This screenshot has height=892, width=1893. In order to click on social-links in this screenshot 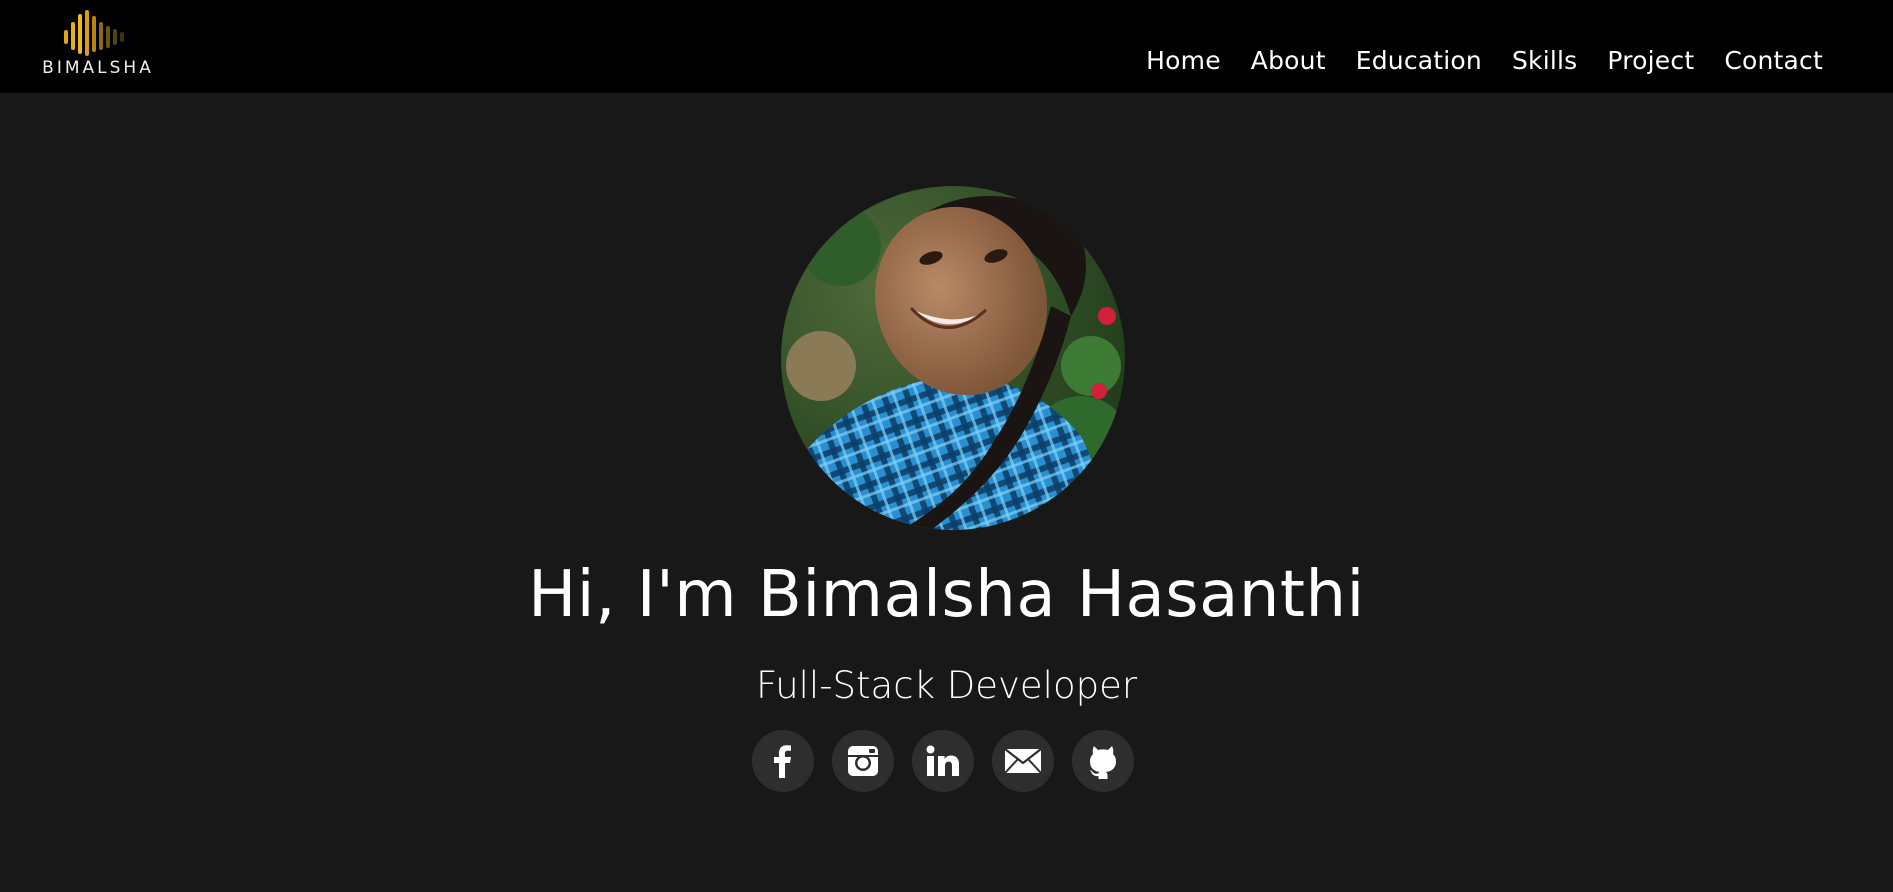, I will do `click(943, 761)`.